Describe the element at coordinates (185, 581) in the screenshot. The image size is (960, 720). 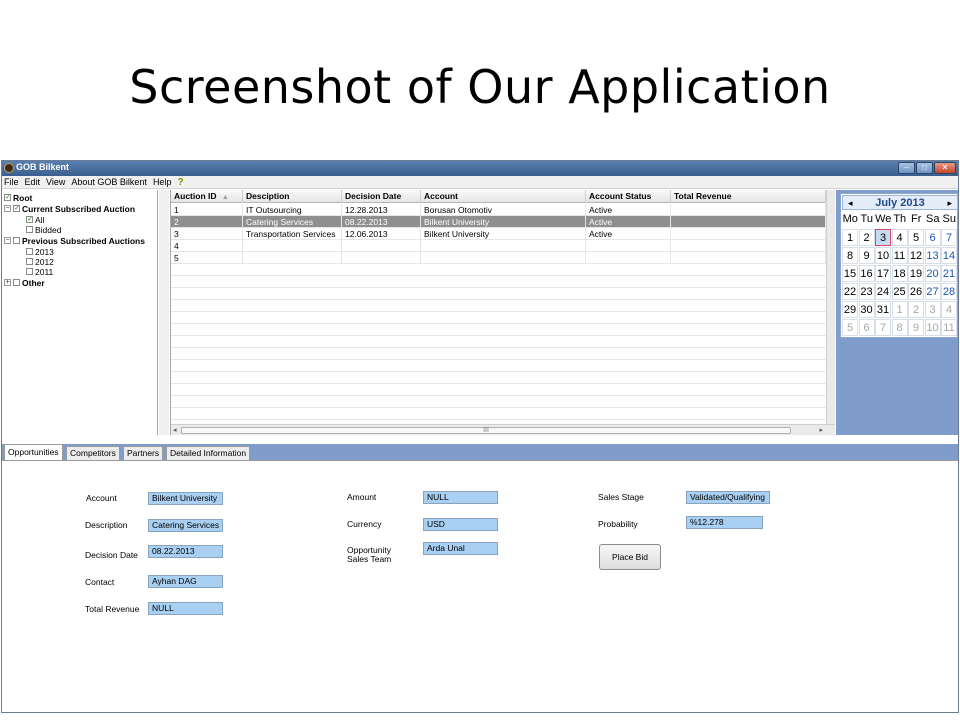
I see `contact-field: Ayhan DAG` at that location.